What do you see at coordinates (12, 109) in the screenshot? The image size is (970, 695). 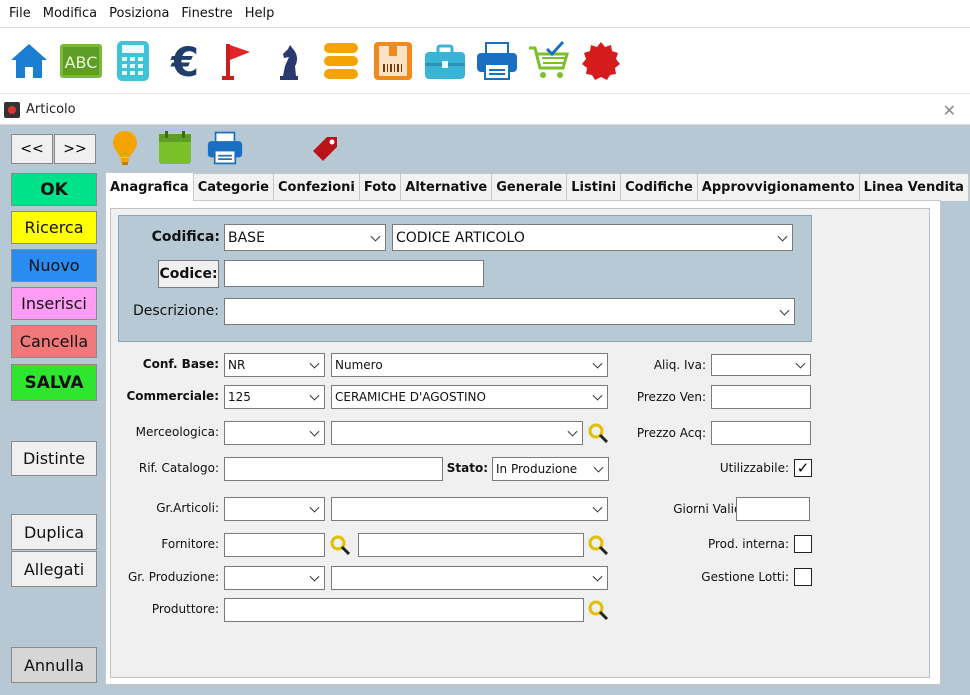 I see `window-app-icon` at bounding box center [12, 109].